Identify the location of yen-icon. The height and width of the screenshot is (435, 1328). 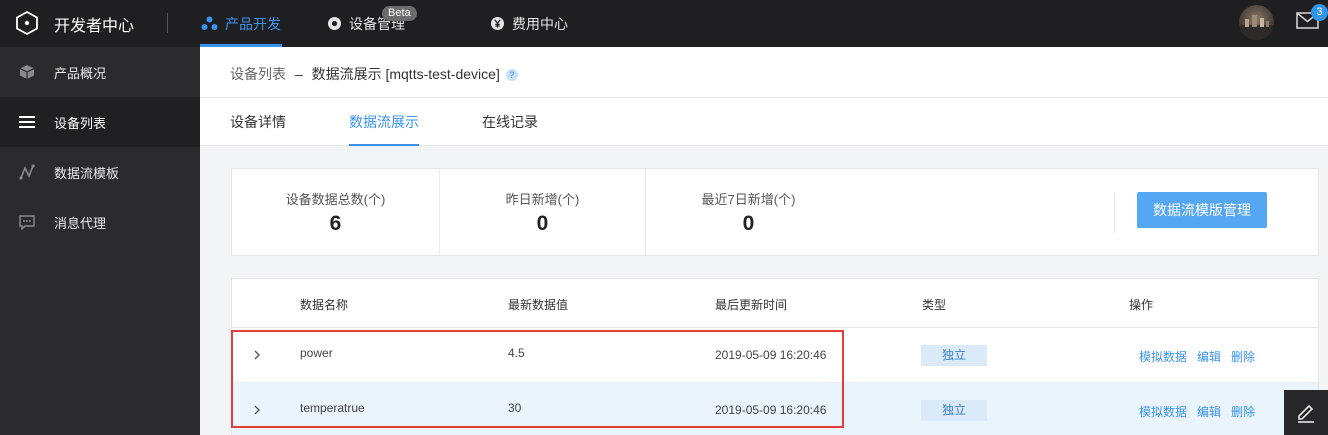
(497, 23).